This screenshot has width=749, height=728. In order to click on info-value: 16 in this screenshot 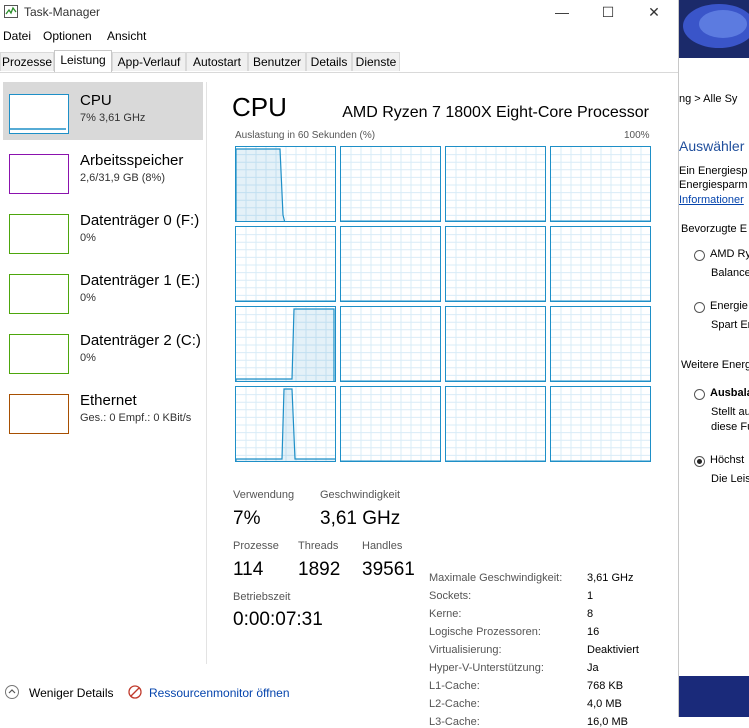, I will do `click(593, 632)`.